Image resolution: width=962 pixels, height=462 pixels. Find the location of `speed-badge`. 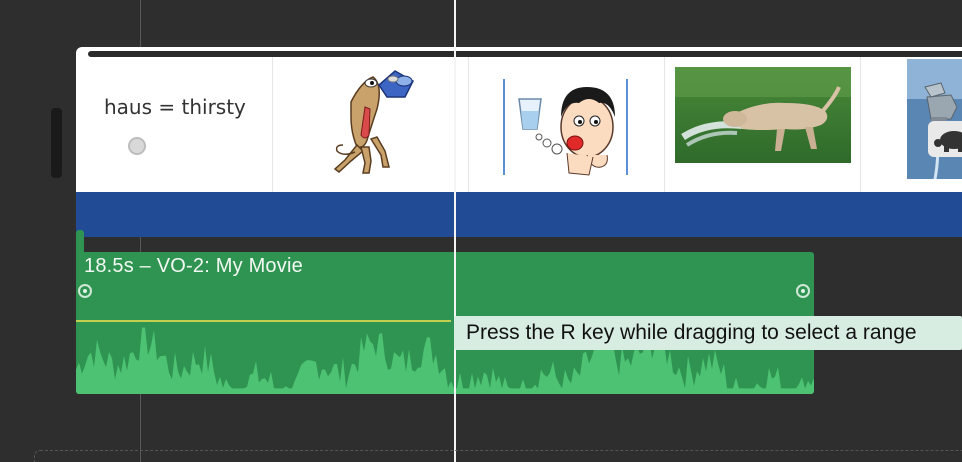

speed-badge is located at coordinates (945, 139).